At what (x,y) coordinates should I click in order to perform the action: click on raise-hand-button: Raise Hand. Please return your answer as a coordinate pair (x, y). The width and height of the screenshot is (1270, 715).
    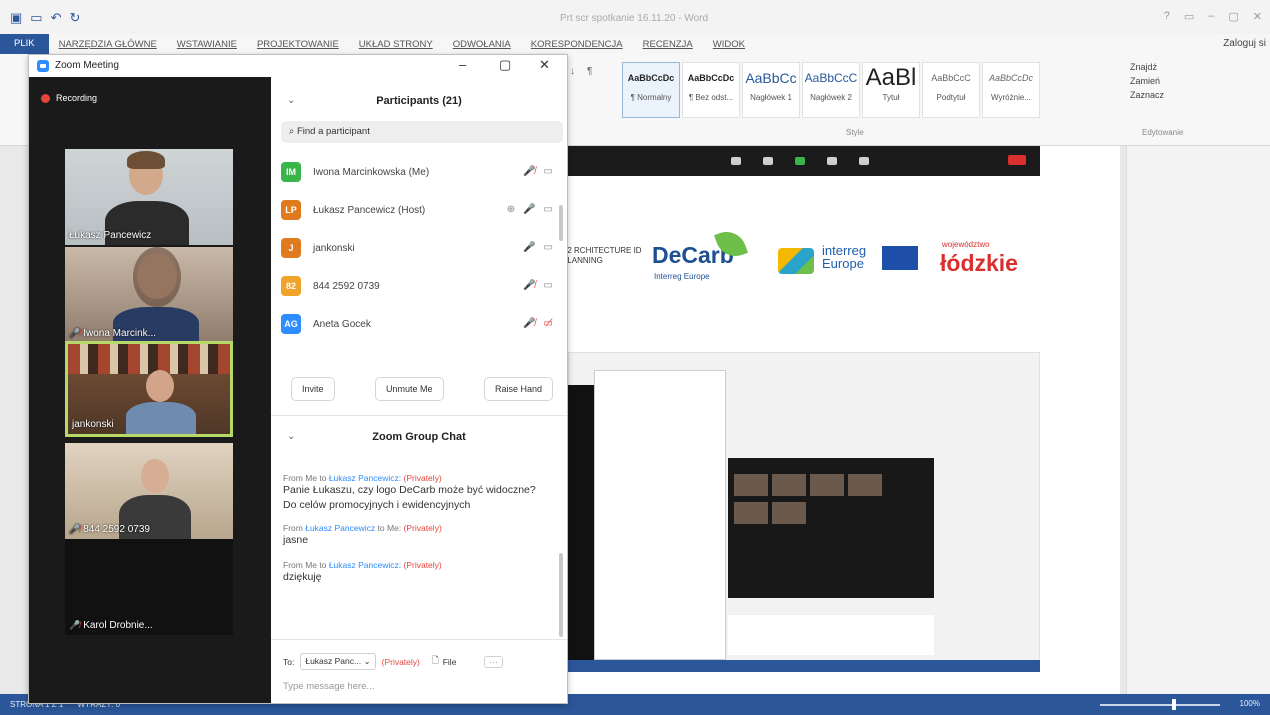
    Looking at the image, I should click on (518, 389).